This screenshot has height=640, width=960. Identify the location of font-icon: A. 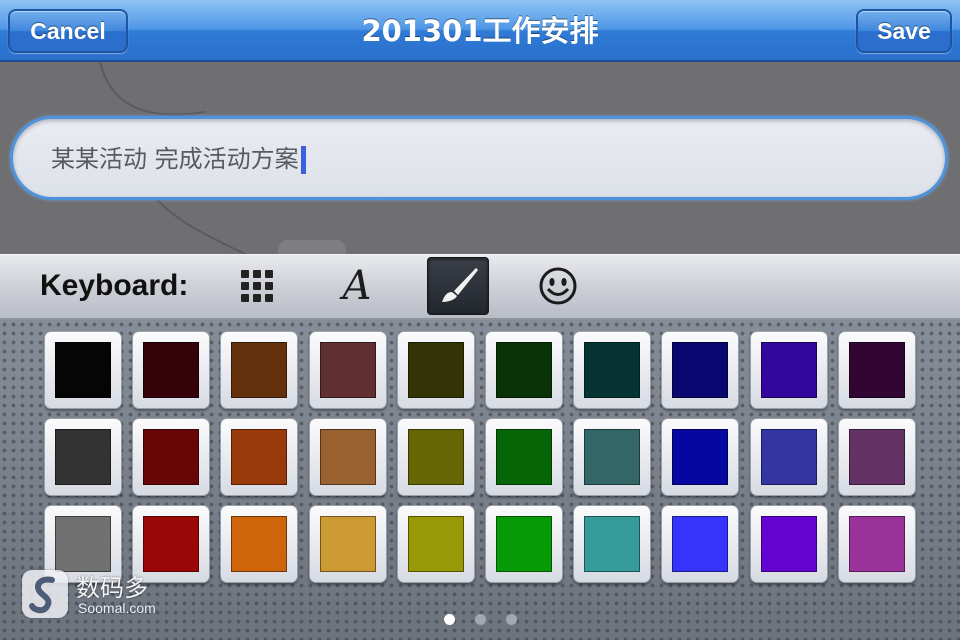
(357, 286).